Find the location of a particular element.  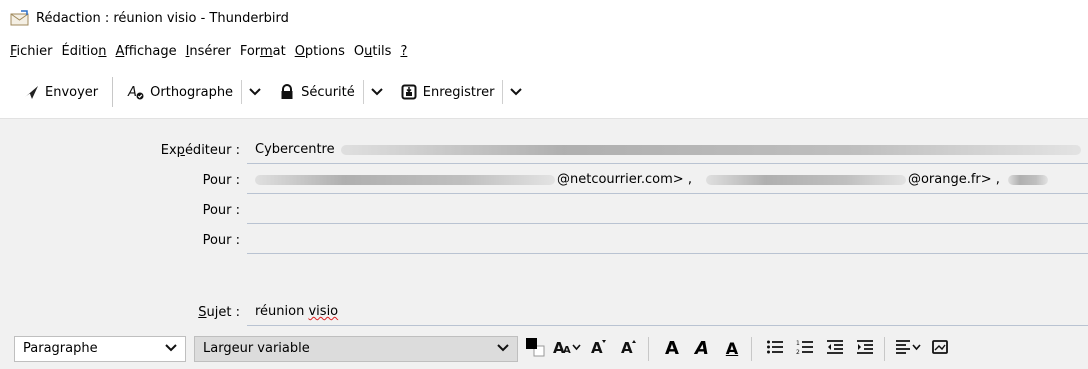

from-field: Cybercentre is located at coordinates (667, 150).